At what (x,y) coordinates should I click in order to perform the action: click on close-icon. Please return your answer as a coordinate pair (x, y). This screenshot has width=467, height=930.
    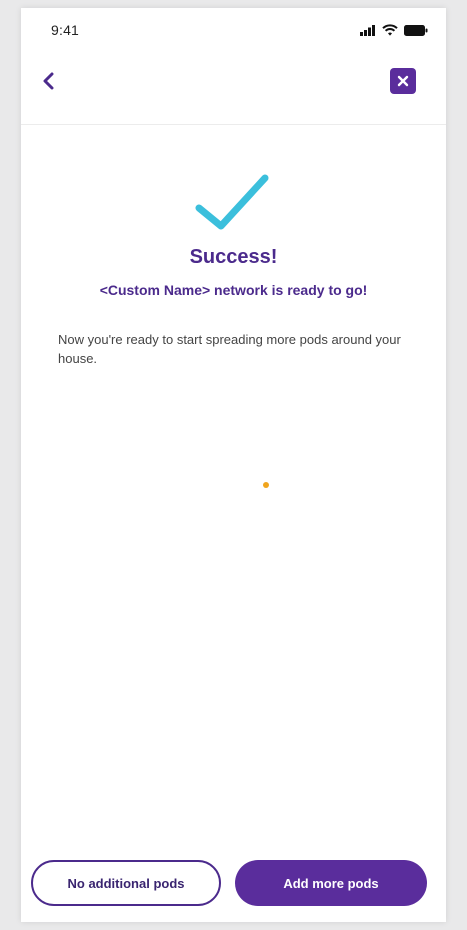
    Looking at the image, I should click on (403, 81).